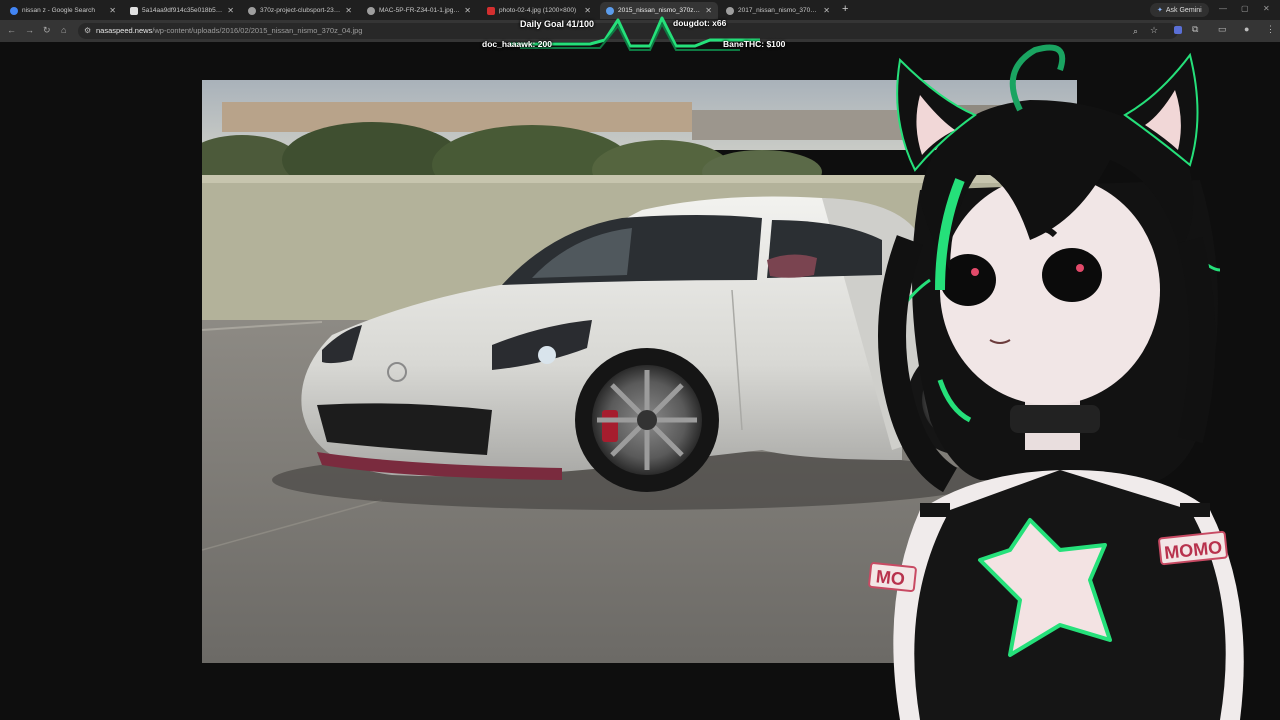 This screenshot has width=1280, height=720. What do you see at coordinates (1245, 8) in the screenshot?
I see `maximize-icon: ▢` at bounding box center [1245, 8].